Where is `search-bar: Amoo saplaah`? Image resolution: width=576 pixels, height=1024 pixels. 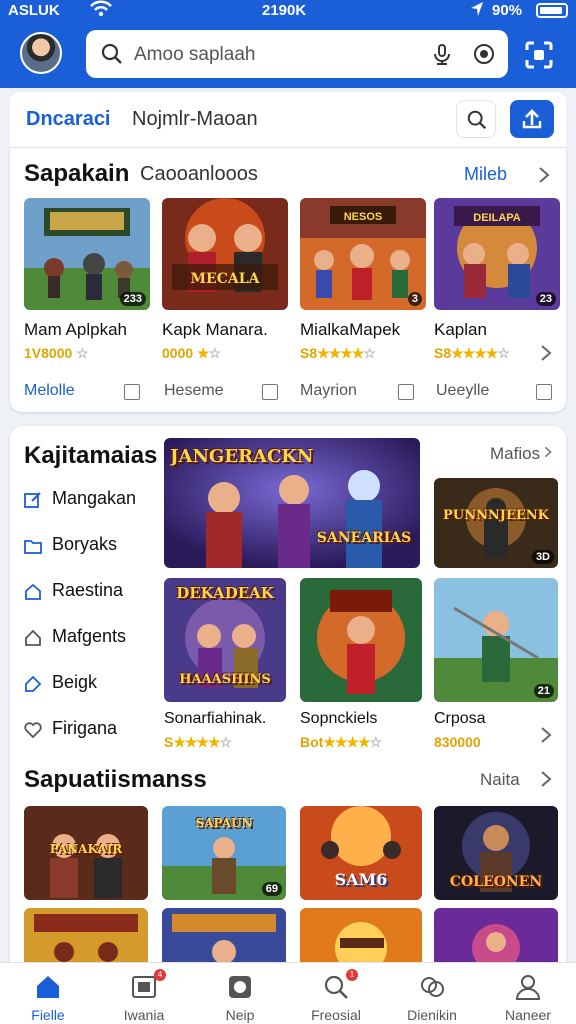 search-bar: Amoo saplaah is located at coordinates (297, 54).